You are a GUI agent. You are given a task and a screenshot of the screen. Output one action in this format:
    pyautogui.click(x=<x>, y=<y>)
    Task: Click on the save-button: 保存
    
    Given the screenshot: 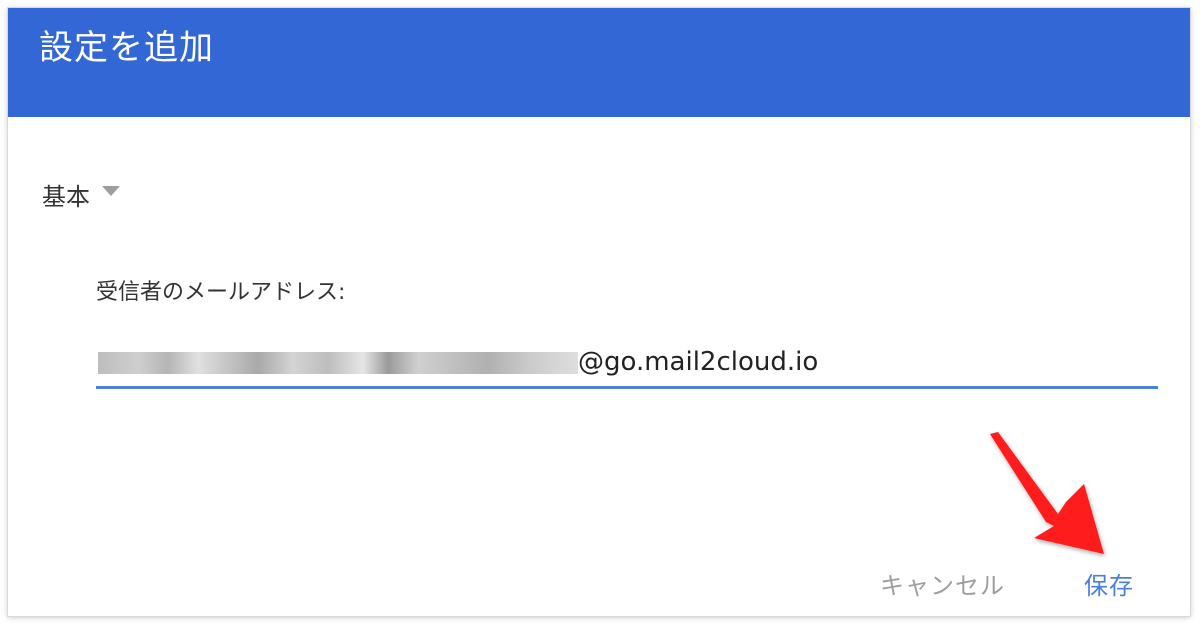 What is the action you would take?
    pyautogui.click(x=1109, y=586)
    